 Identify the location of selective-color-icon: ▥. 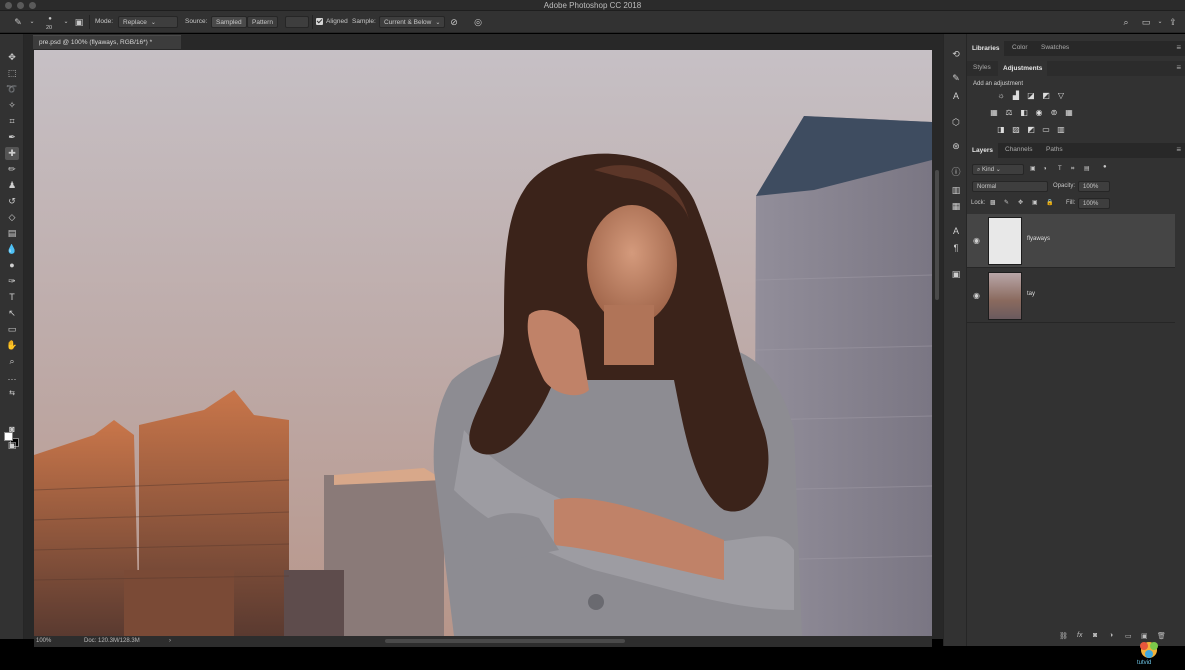
(1061, 129).